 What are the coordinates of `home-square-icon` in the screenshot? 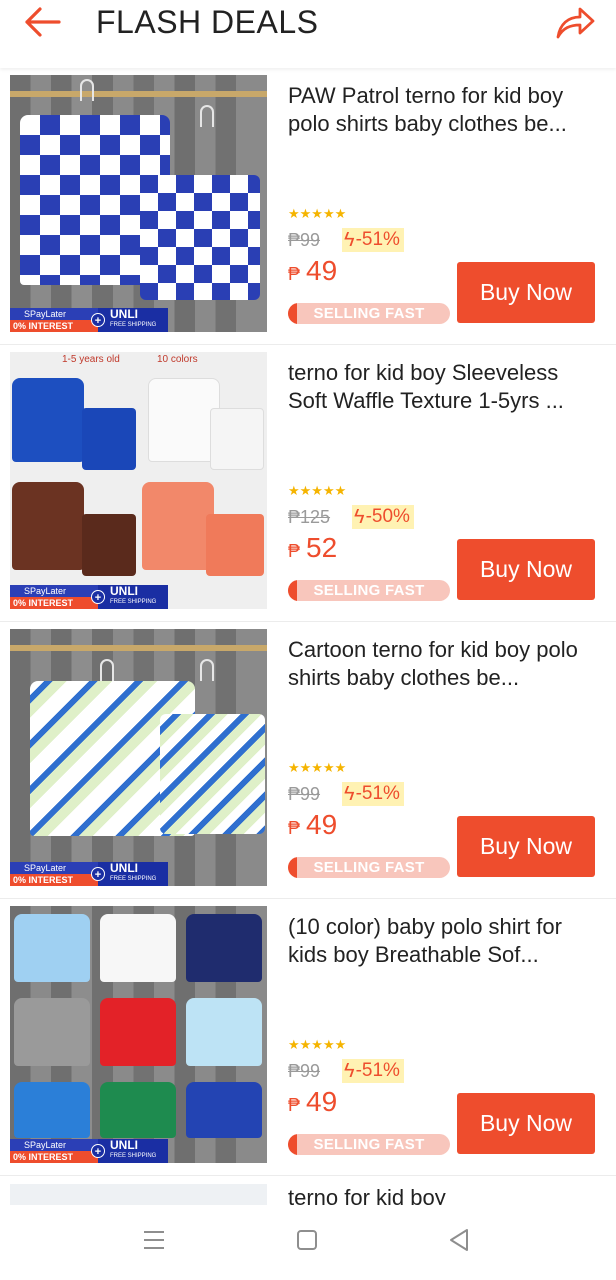 It's located at (307, 1240).